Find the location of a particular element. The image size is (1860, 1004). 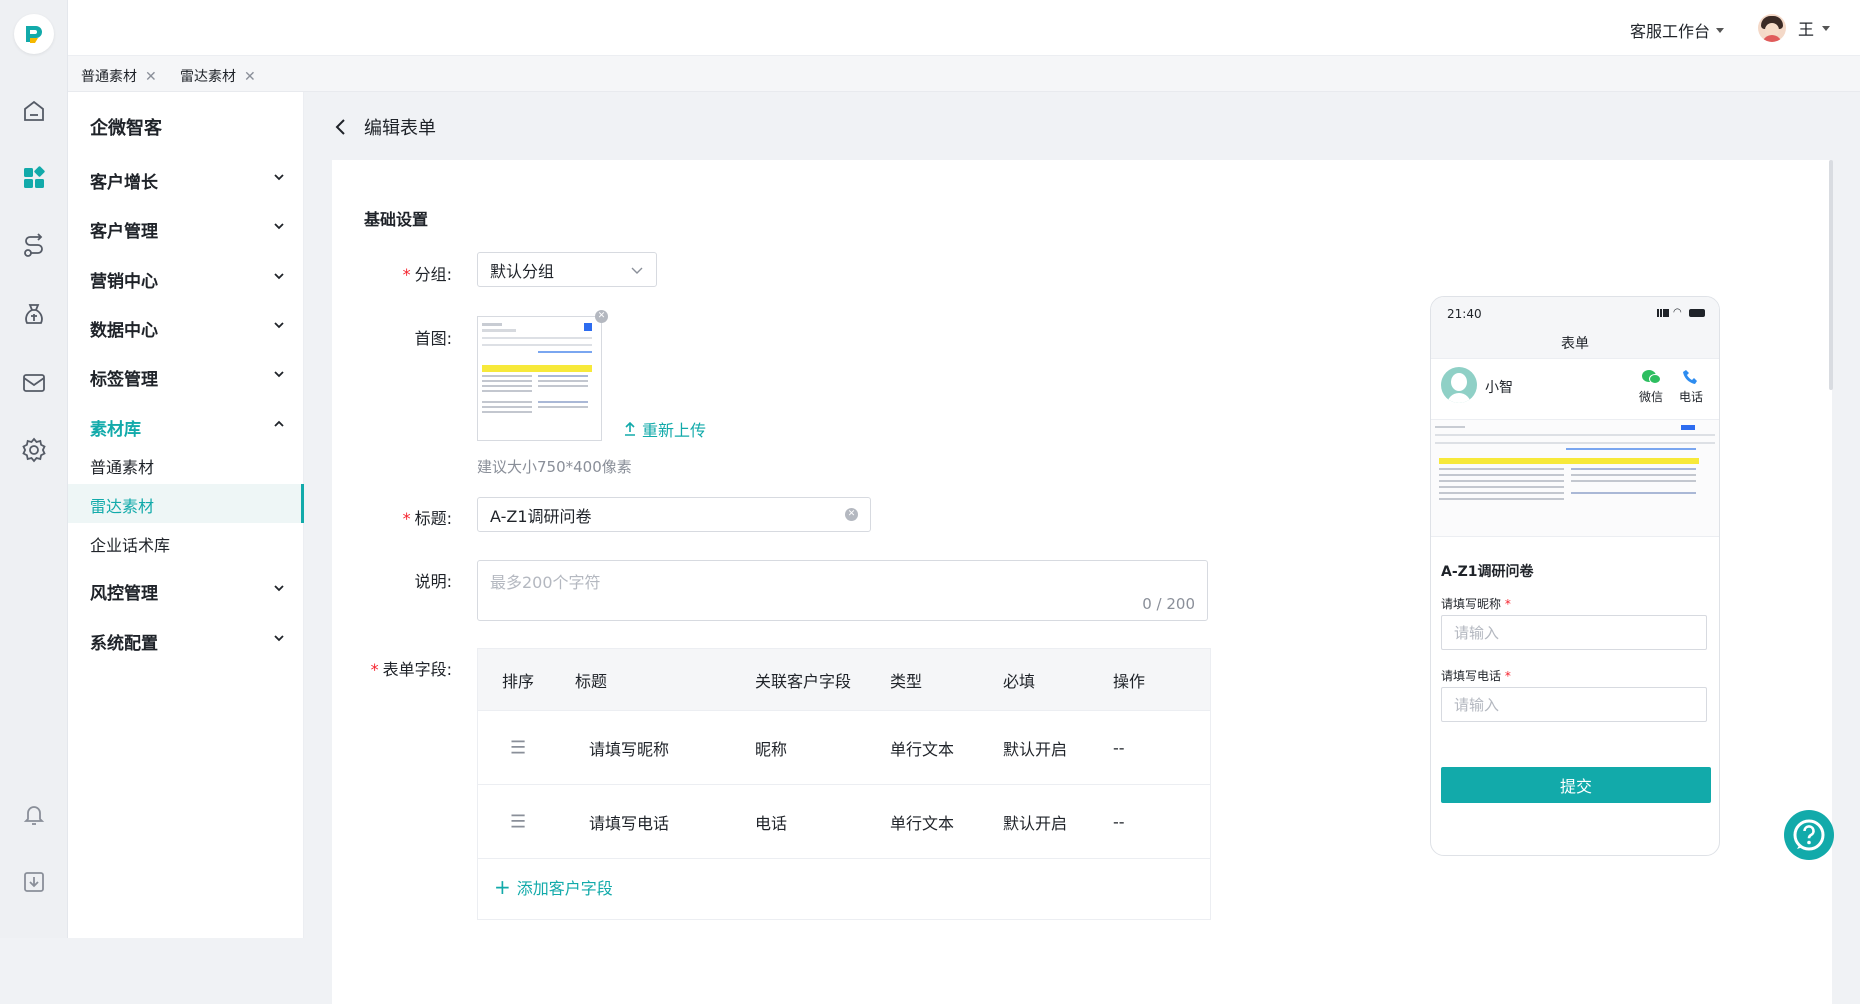

nav-label: 素材库 is located at coordinates (115, 430).